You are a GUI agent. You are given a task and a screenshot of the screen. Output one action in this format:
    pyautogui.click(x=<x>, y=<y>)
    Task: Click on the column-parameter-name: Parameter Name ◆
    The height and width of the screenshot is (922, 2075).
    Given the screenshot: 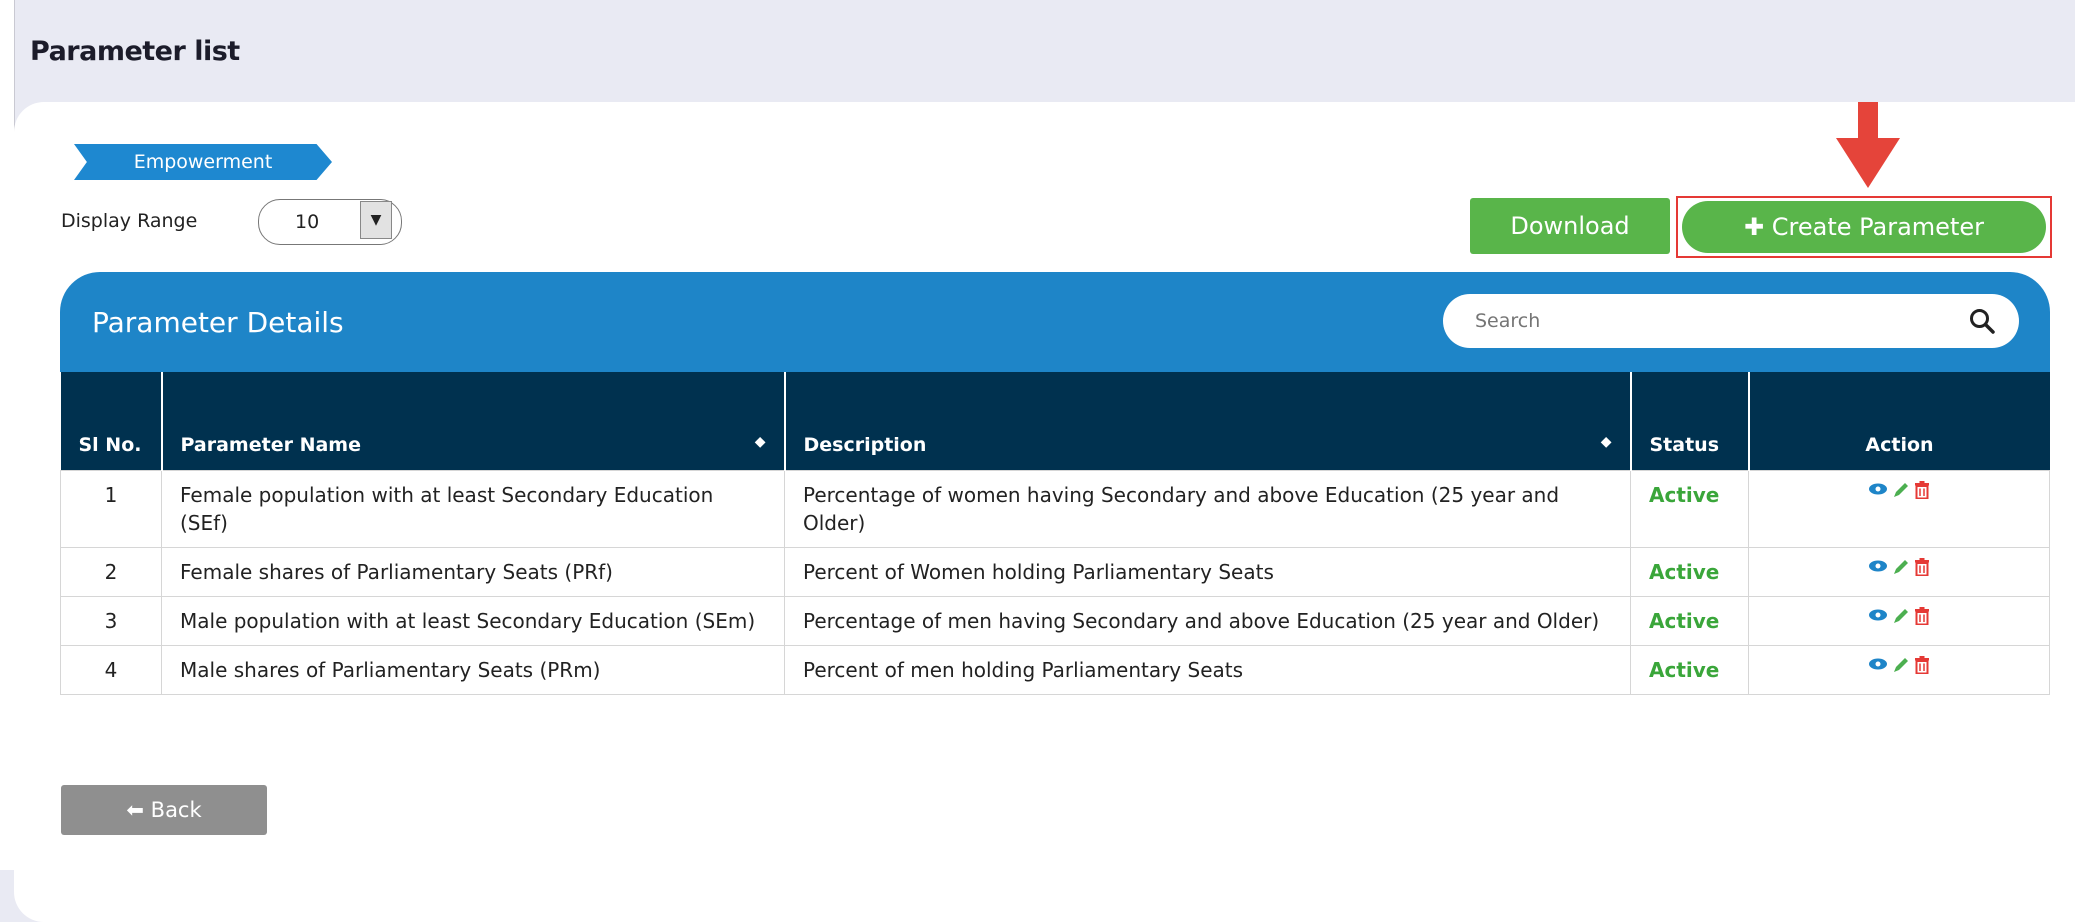 What is the action you would take?
    pyautogui.click(x=473, y=421)
    